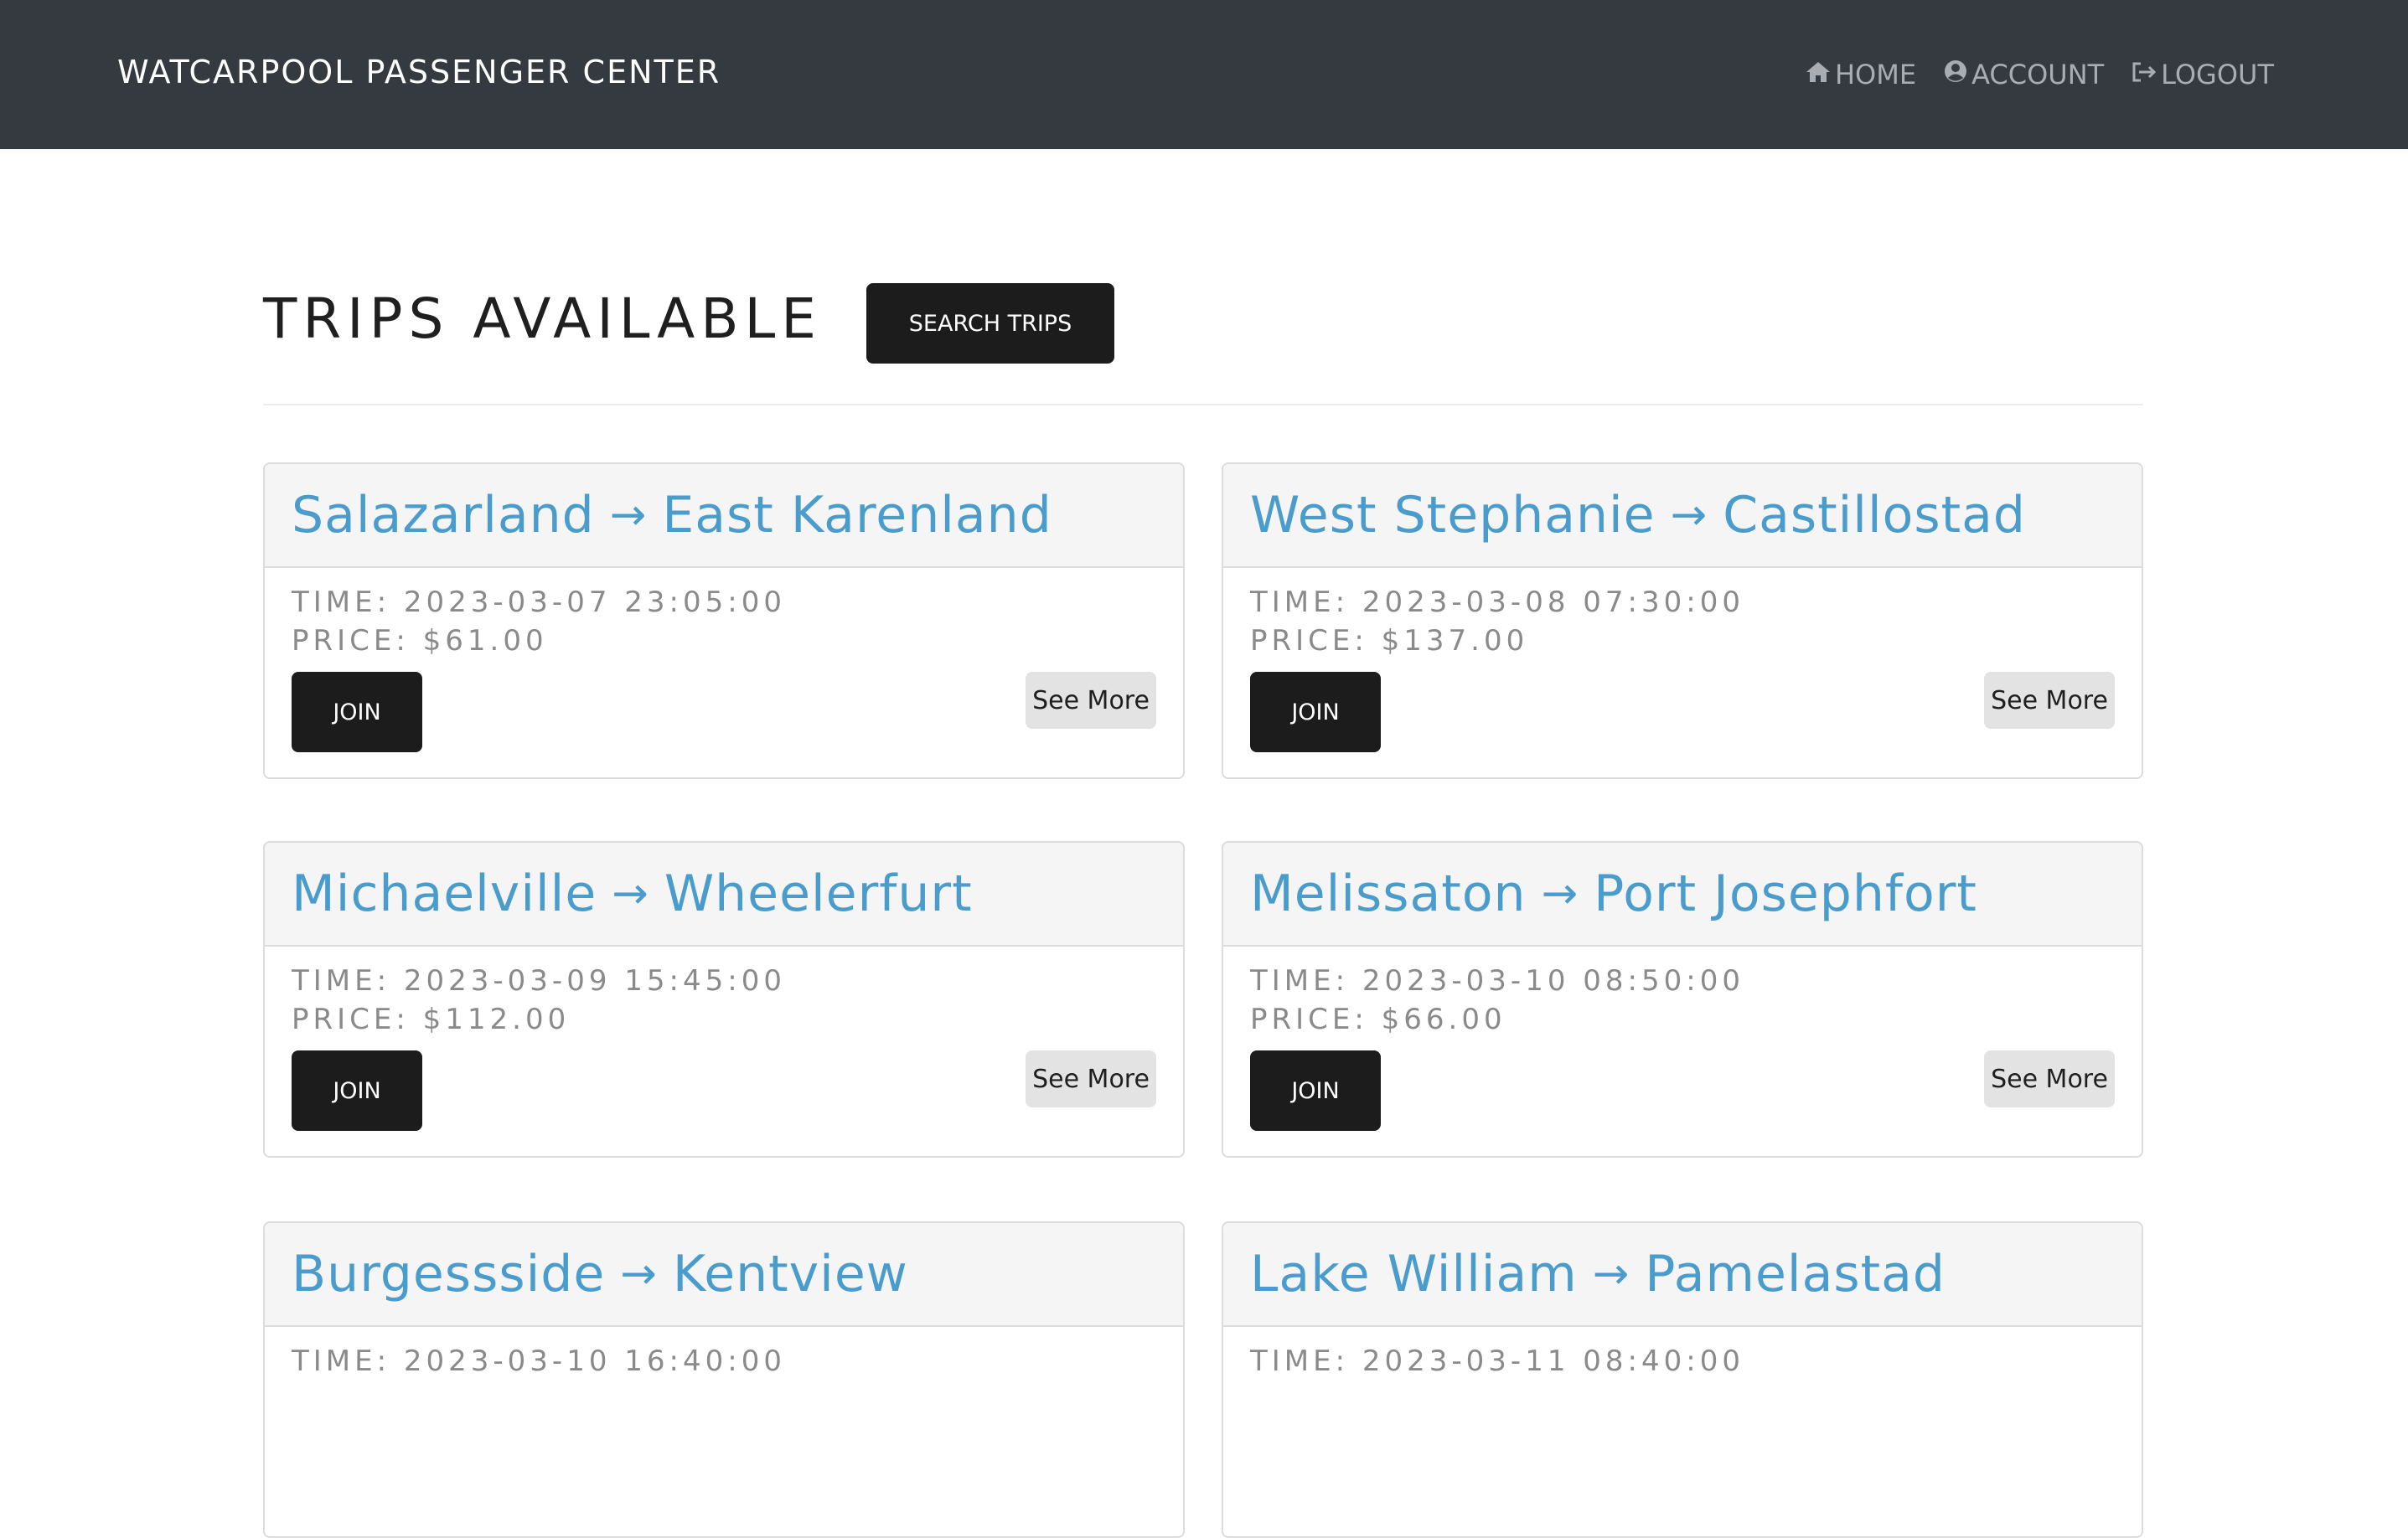  I want to click on page-title: TRIPS AVAILABLE, so click(542, 318).